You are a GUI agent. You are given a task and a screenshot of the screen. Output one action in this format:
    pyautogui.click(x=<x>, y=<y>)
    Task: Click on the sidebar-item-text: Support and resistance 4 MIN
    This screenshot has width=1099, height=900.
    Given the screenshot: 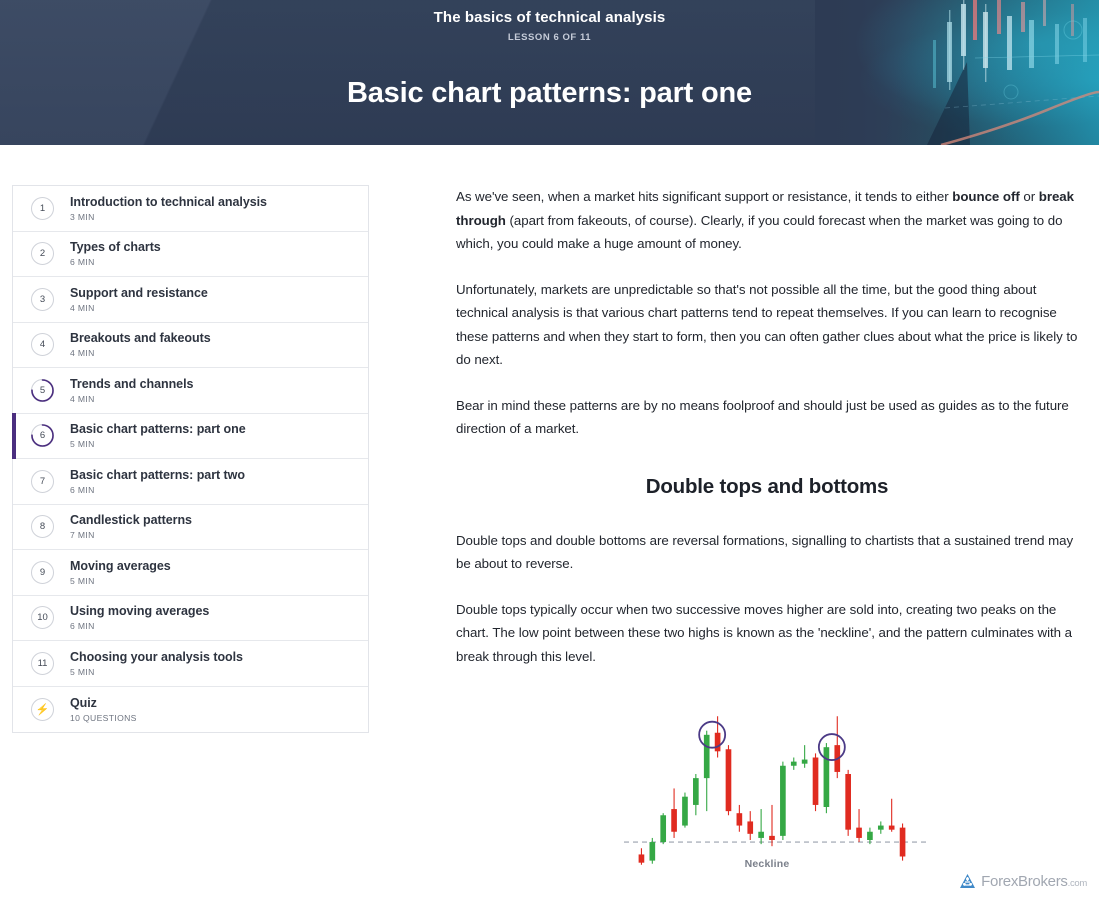 What is the action you would take?
    pyautogui.click(x=139, y=299)
    